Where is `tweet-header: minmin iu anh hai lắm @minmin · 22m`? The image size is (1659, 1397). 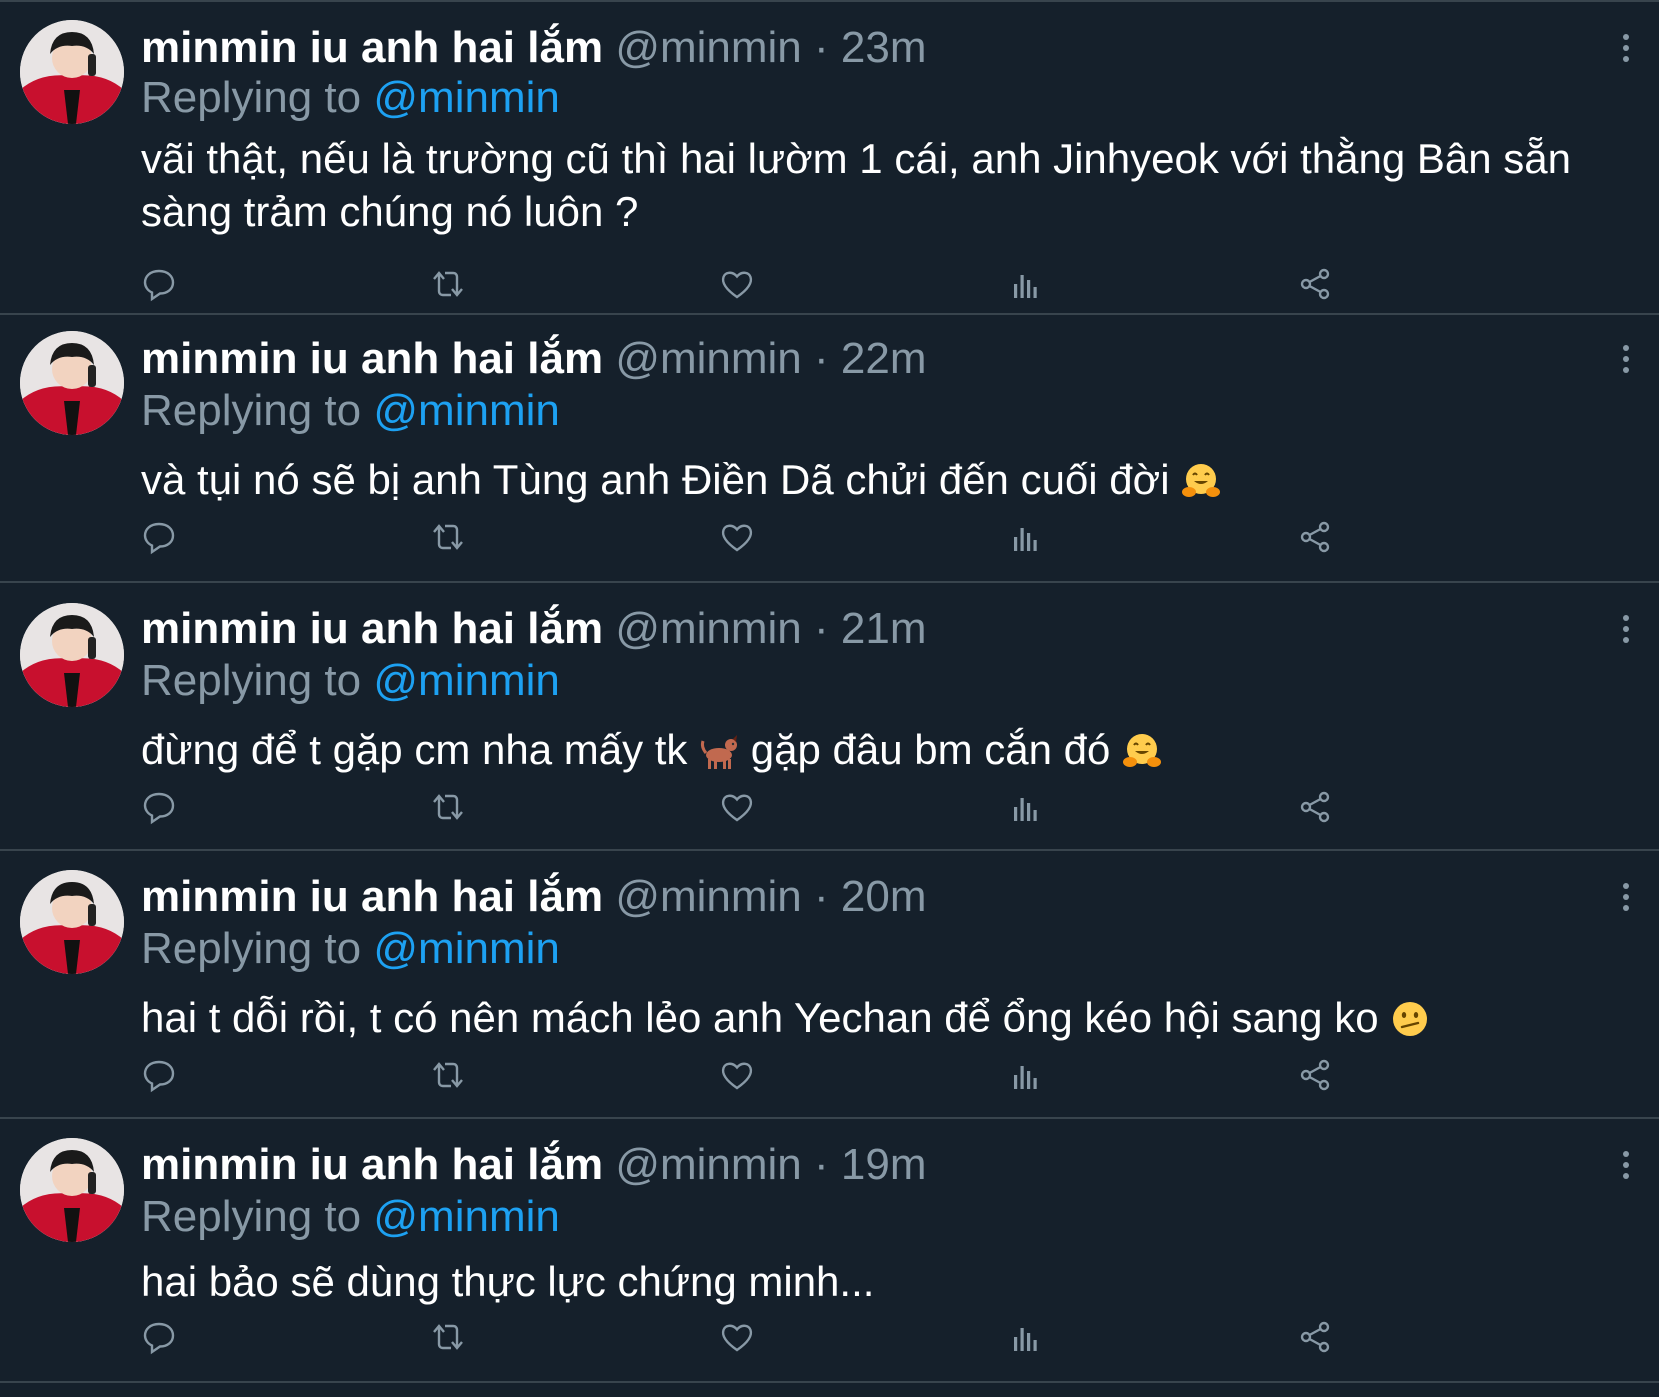 tweet-header: minmin iu anh hai lắm @minmin · 22m is located at coordinates (534, 359).